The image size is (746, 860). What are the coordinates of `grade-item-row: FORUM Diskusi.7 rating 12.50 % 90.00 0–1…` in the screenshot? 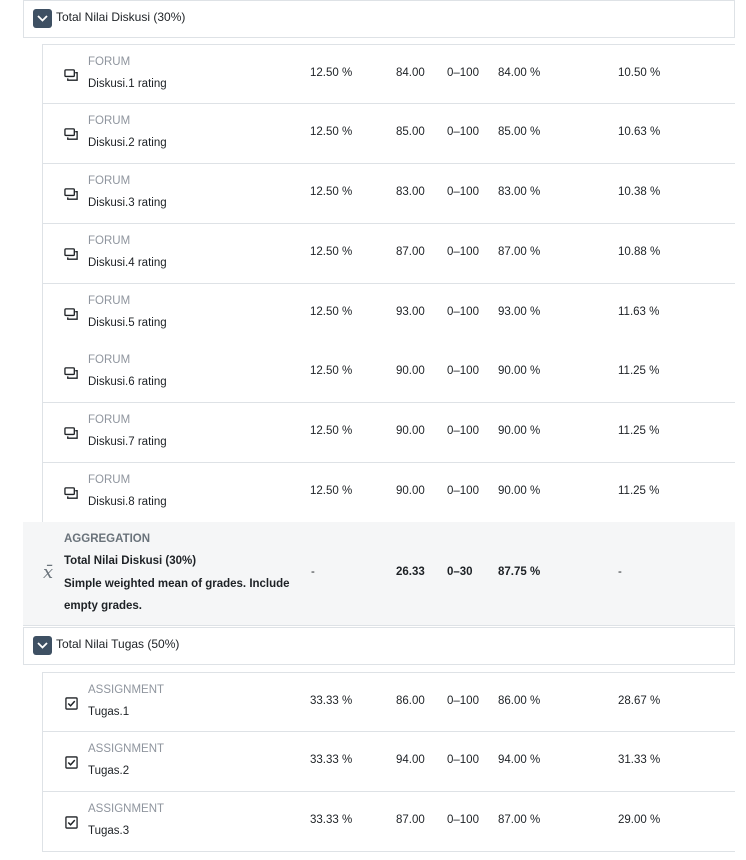 It's located at (388, 433).